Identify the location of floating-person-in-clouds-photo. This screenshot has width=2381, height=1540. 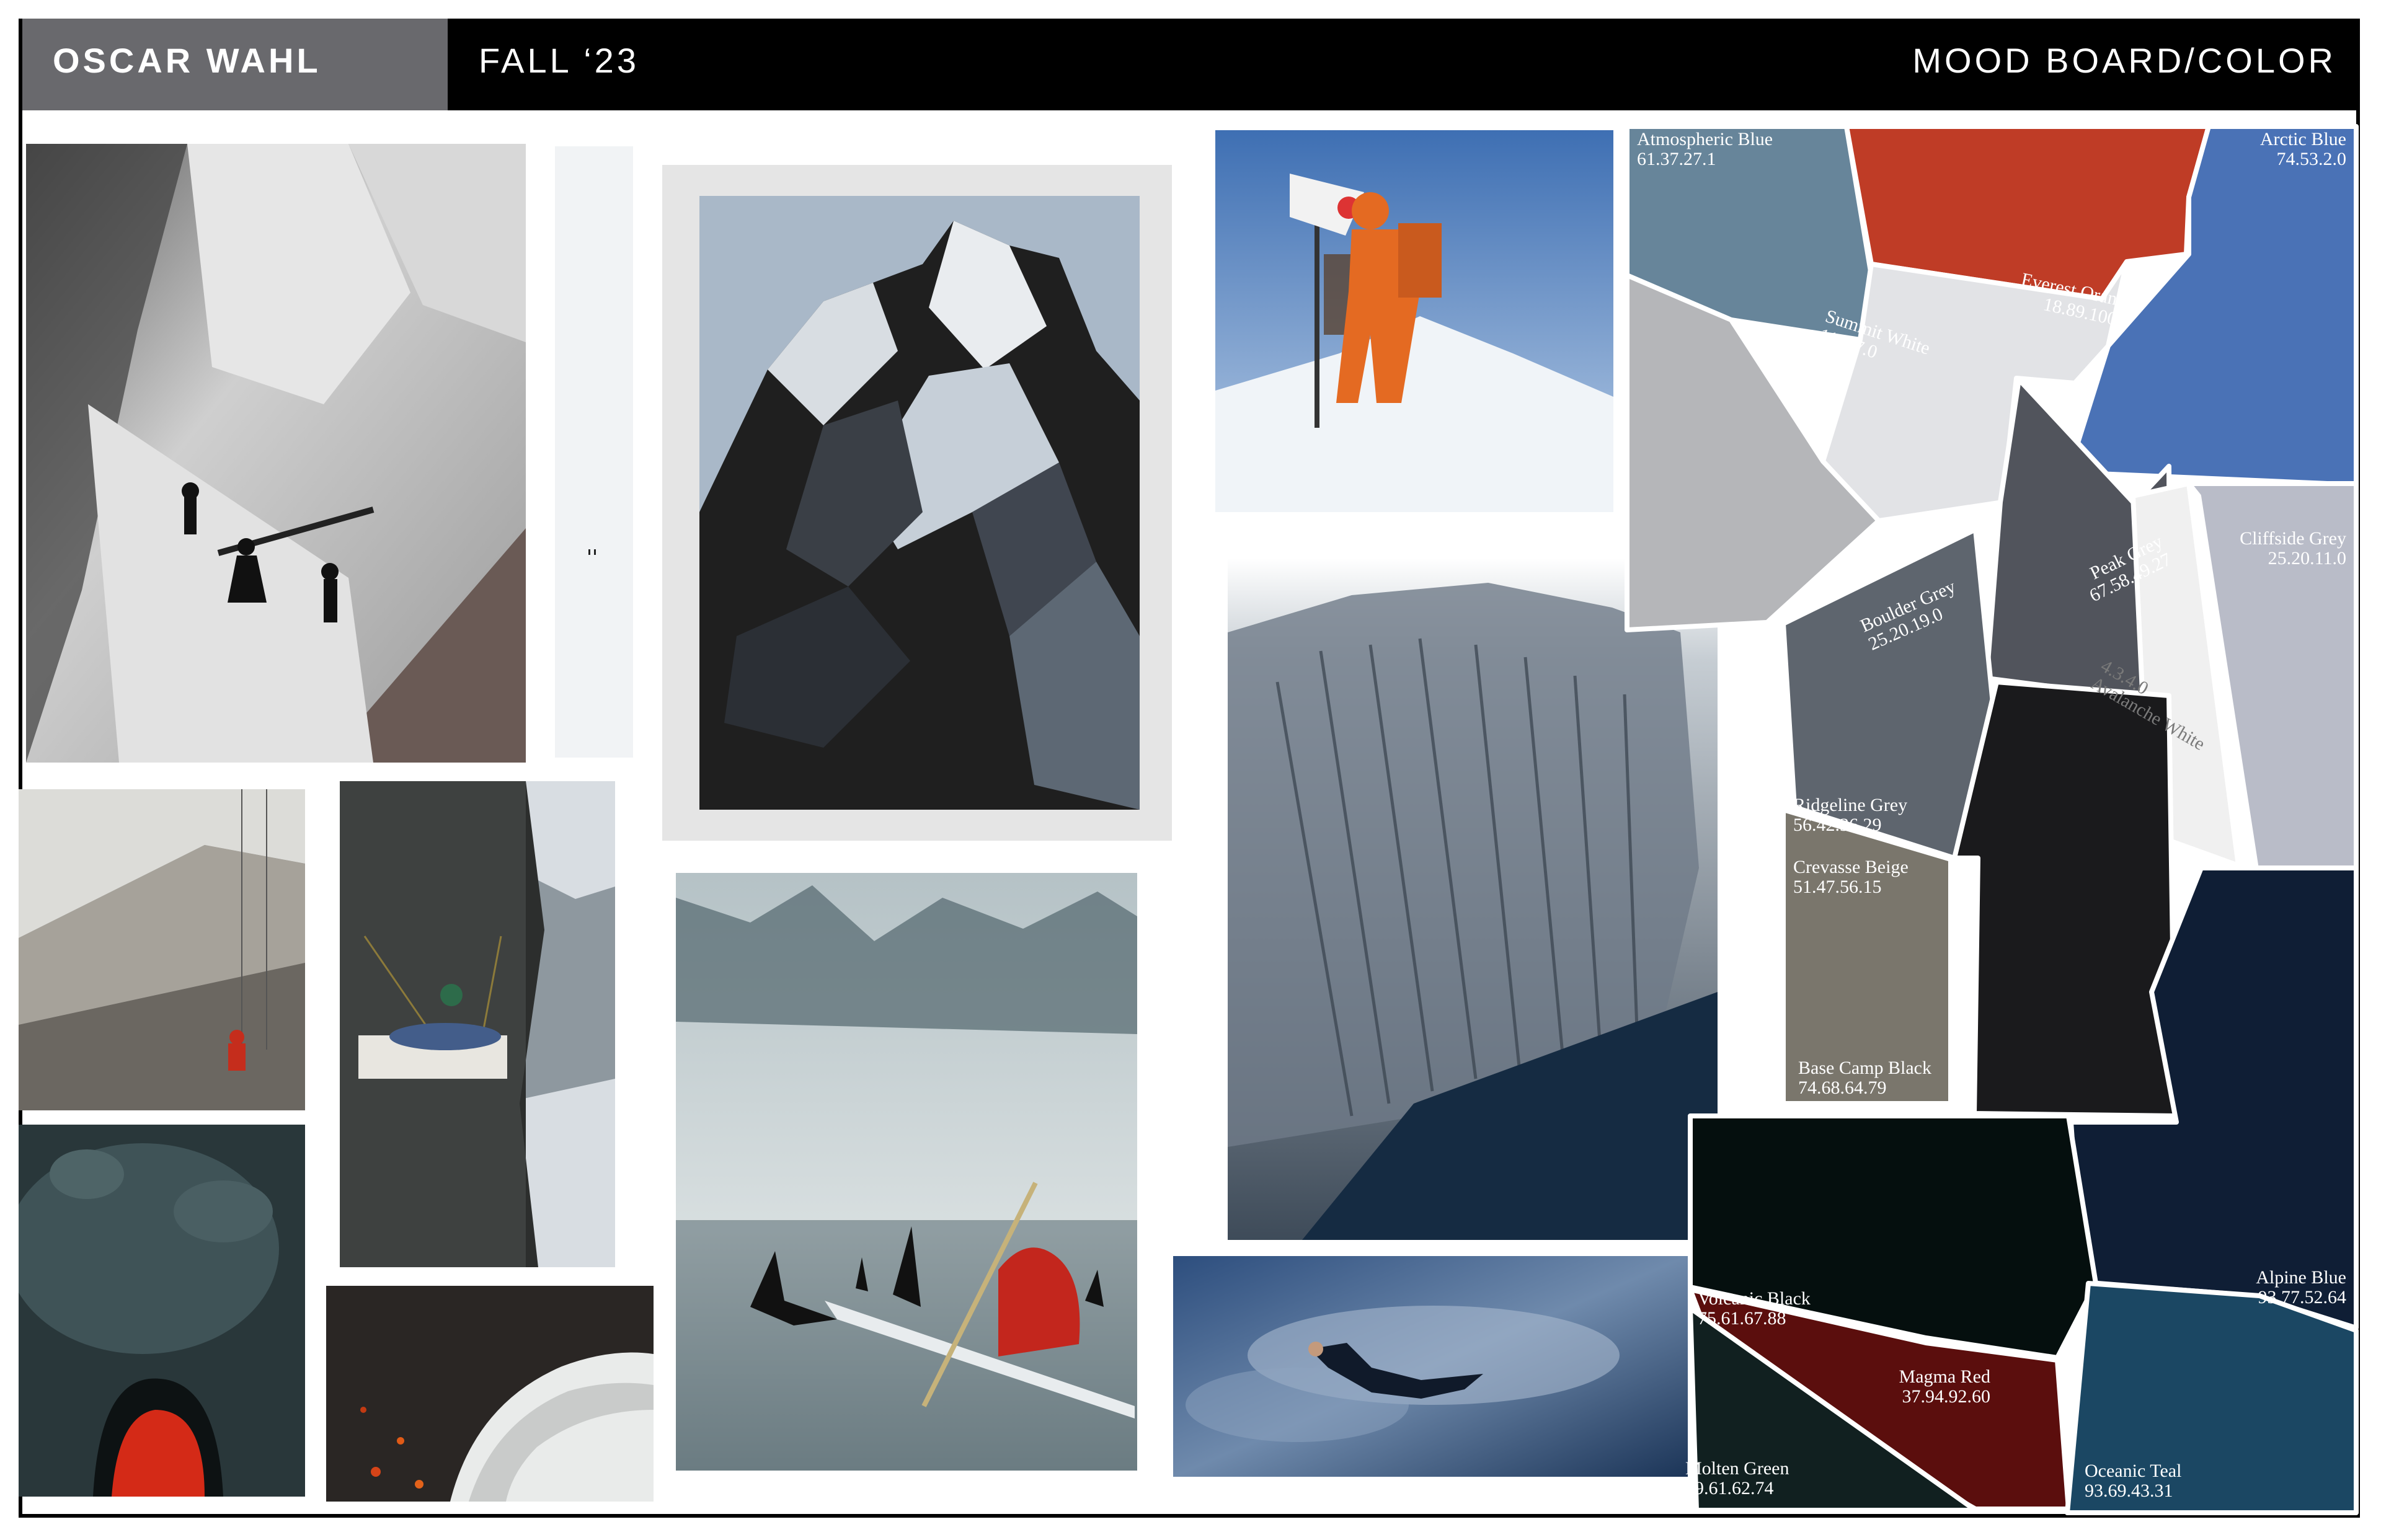
(1430, 1366).